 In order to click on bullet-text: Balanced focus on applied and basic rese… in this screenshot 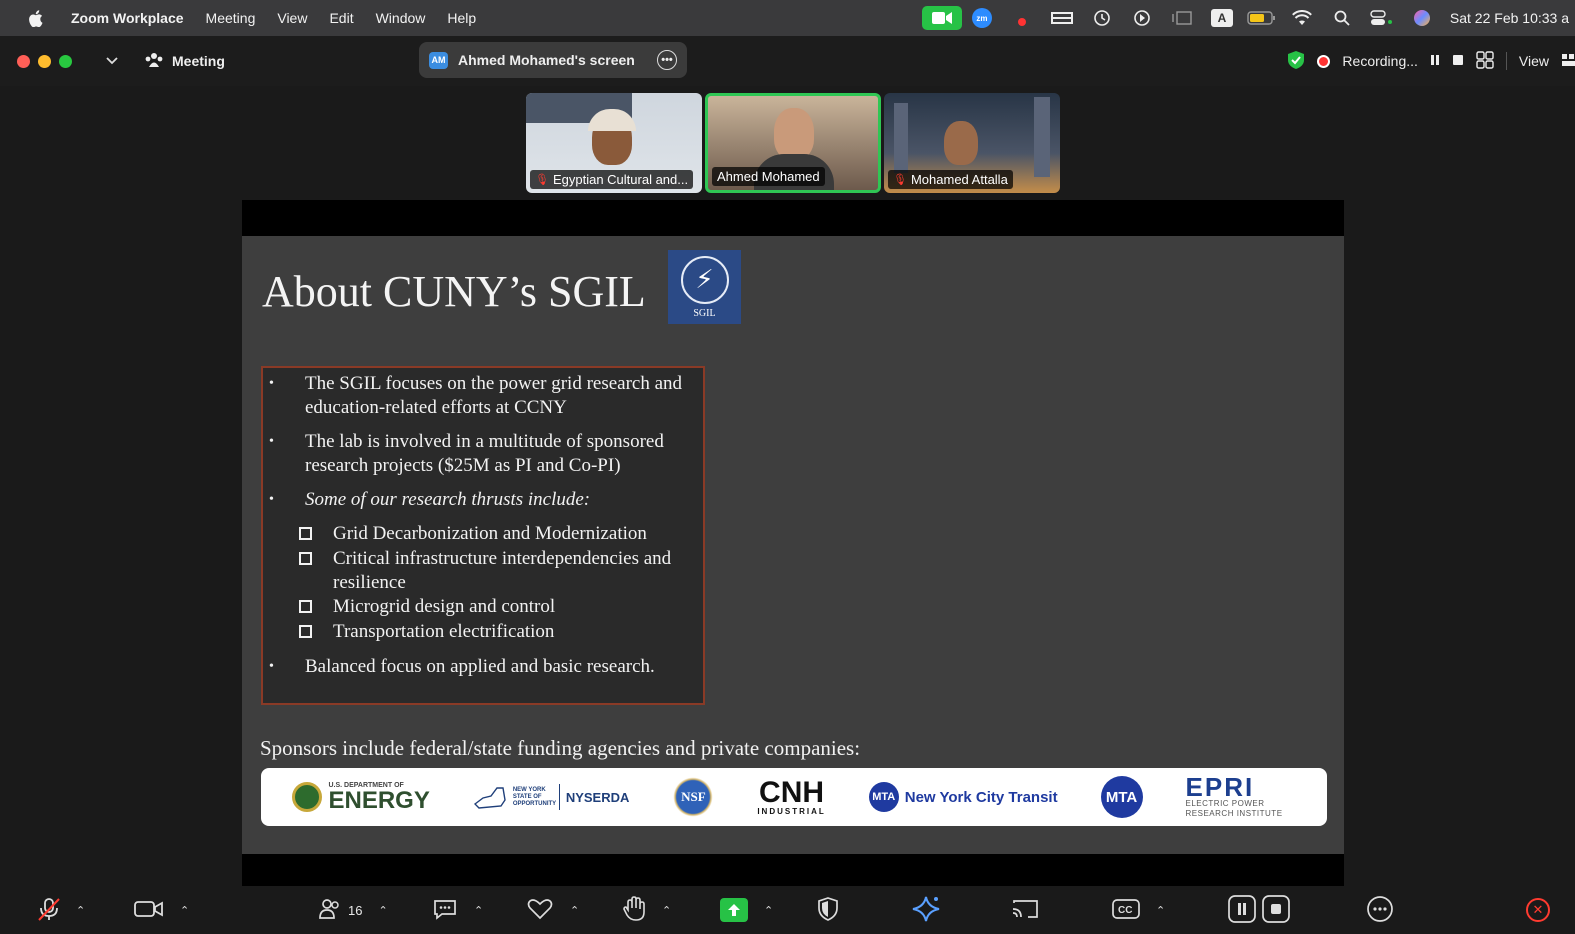, I will do `click(480, 666)`.